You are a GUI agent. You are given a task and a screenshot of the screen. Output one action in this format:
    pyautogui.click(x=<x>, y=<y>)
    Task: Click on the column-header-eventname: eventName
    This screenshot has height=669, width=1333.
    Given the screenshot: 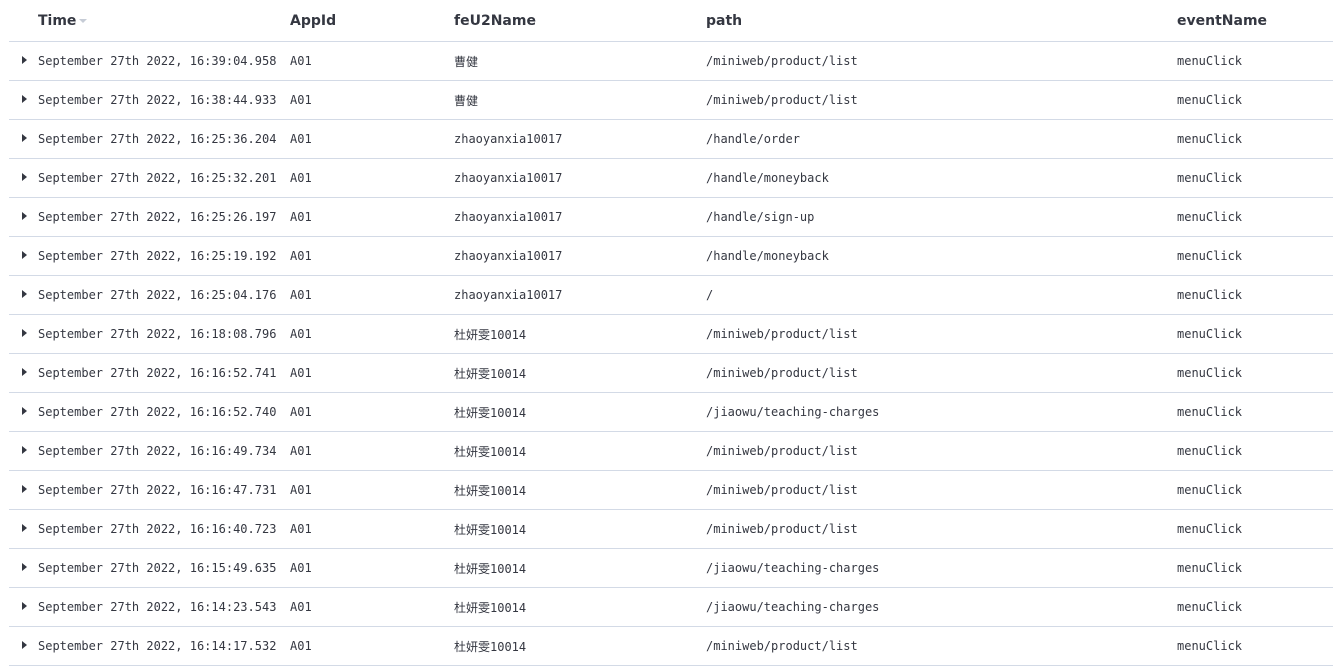 What is the action you would take?
    pyautogui.click(x=1255, y=21)
    